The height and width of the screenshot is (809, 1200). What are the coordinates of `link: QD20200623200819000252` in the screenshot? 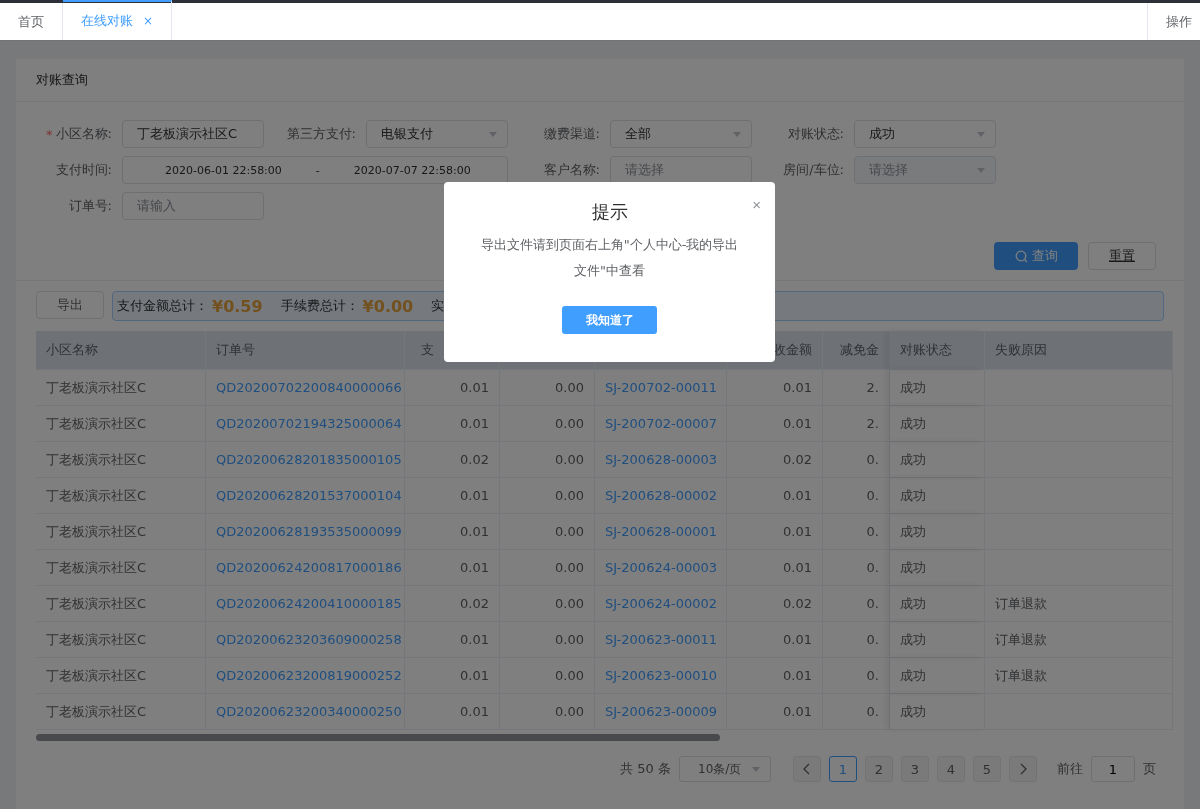 It's located at (309, 675).